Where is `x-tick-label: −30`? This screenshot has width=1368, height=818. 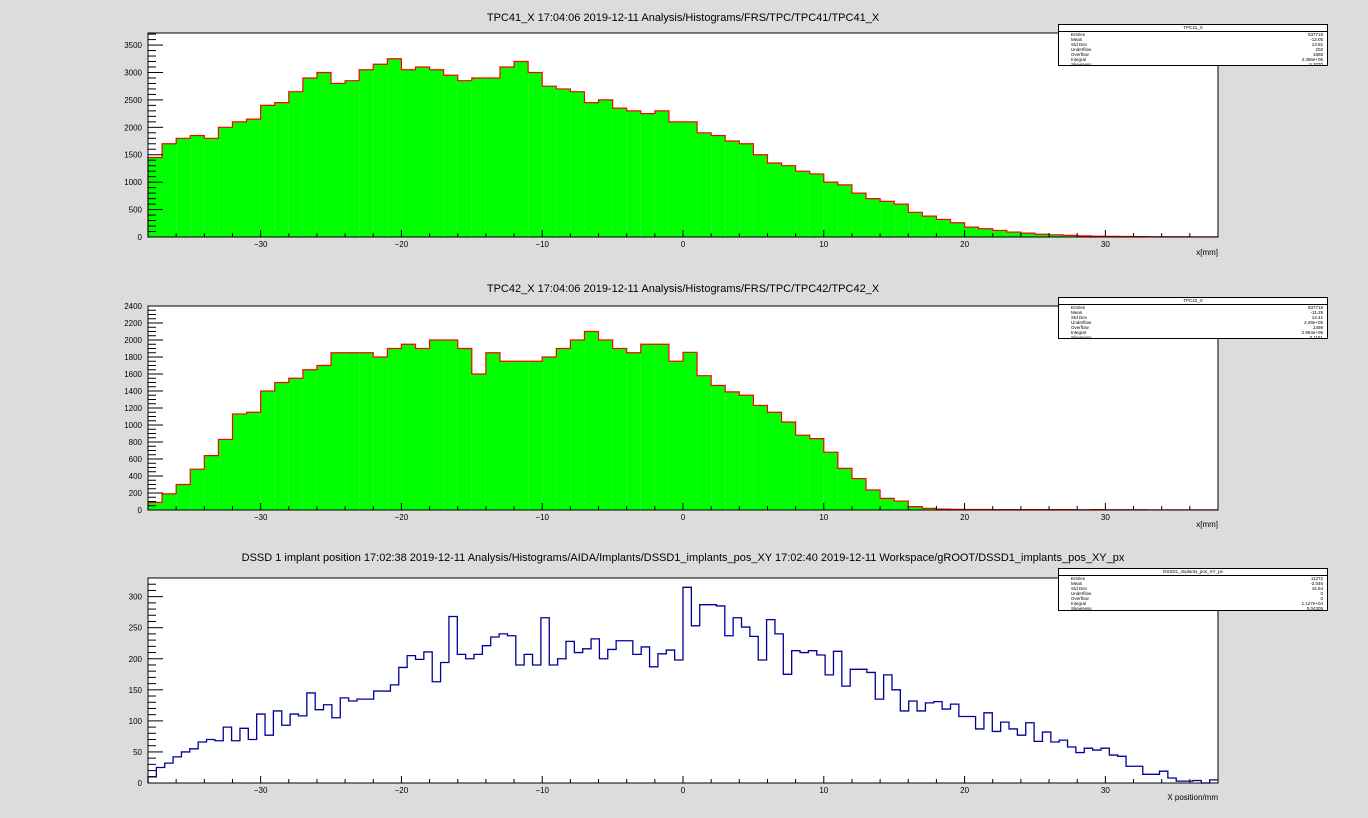 x-tick-label: −30 is located at coordinates (261, 517).